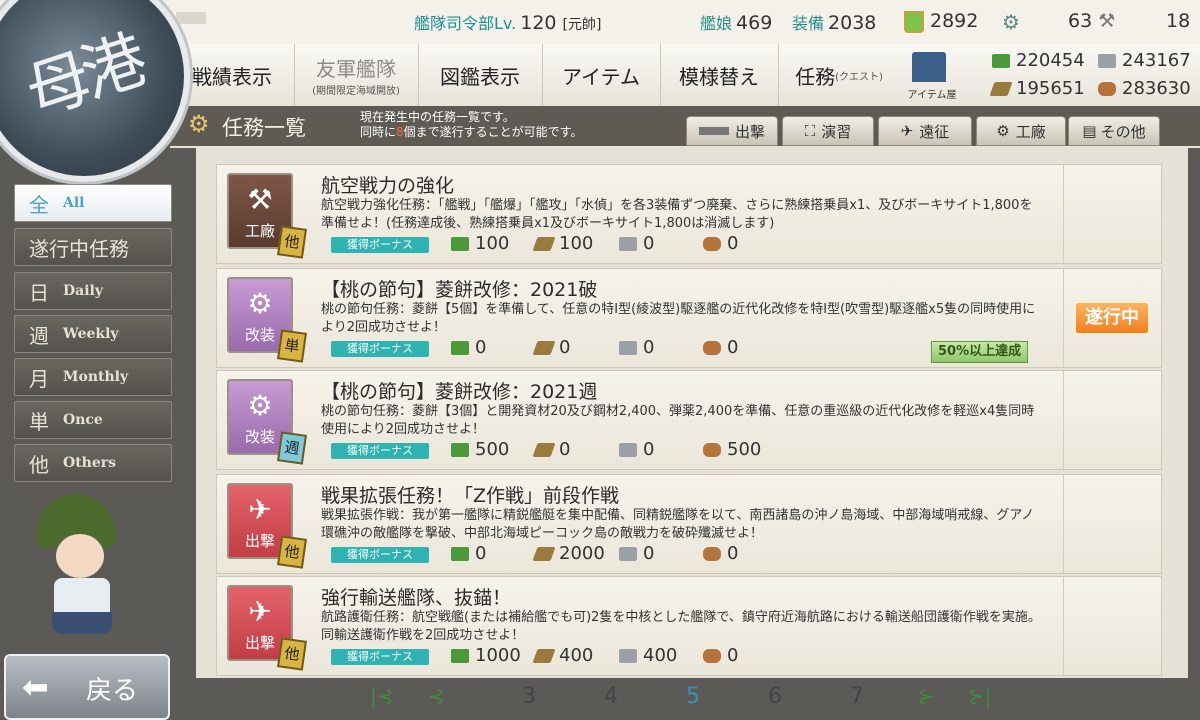 Image resolution: width=1200 pixels, height=720 pixels. What do you see at coordinates (754, 23) in the screenshot?
I see `ships-value: 469` at bounding box center [754, 23].